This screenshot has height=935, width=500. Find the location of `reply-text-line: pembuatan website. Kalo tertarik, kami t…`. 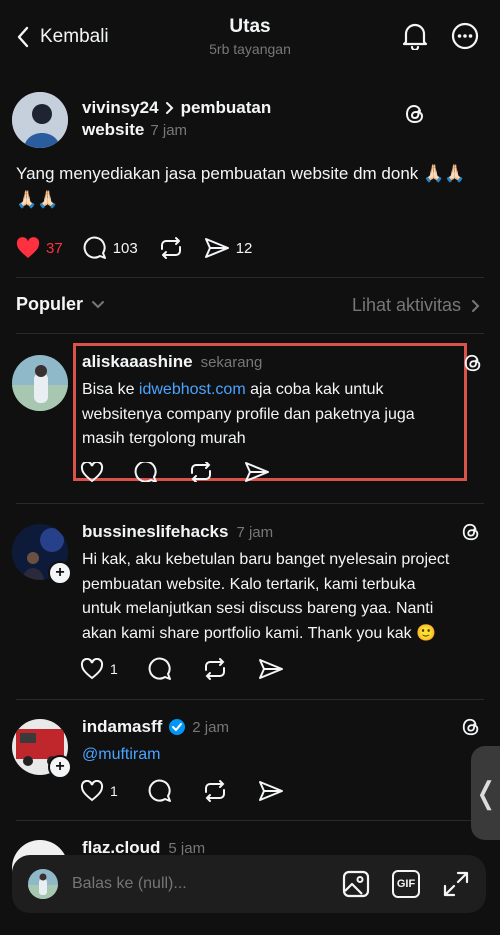

reply-text-line: pembuatan website. Kalo tertarik, kami t… is located at coordinates (249, 584).